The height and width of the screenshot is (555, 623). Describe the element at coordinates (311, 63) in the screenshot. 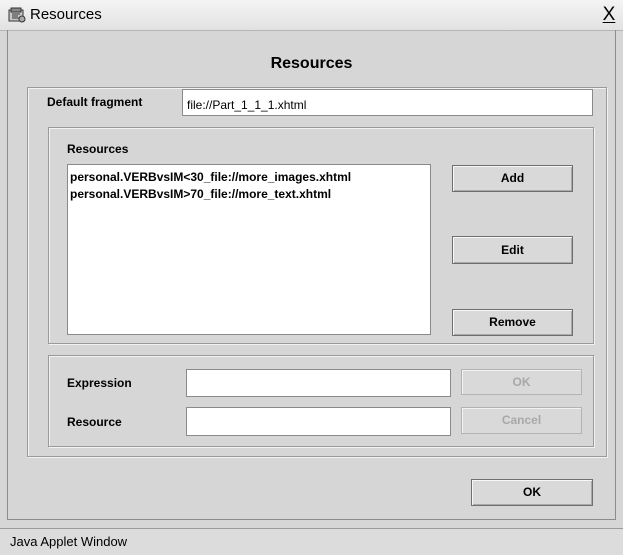

I see `dialog-heading: Resources` at that location.